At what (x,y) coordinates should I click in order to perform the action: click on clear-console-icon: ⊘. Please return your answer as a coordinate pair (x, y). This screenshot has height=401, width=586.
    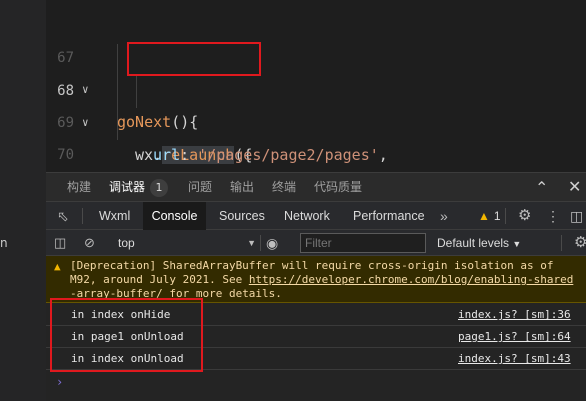
    Looking at the image, I should click on (89, 243).